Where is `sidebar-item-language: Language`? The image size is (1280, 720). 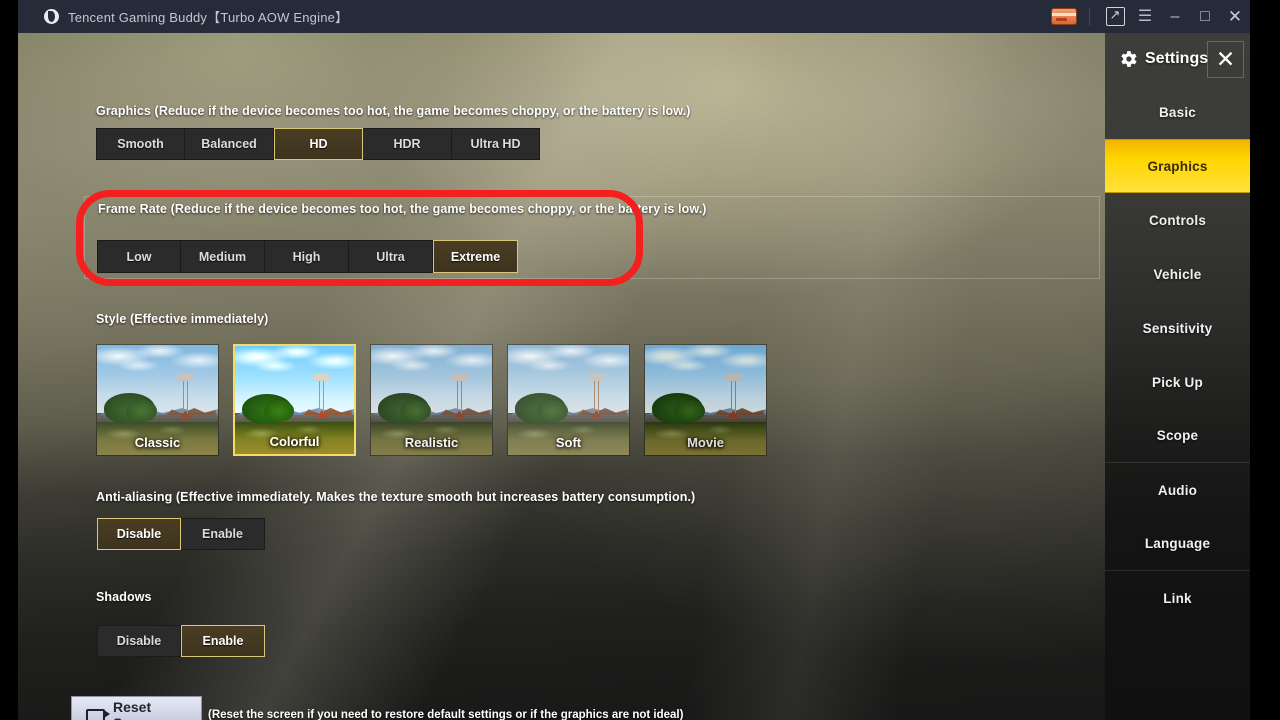 sidebar-item-language: Language is located at coordinates (1177, 544).